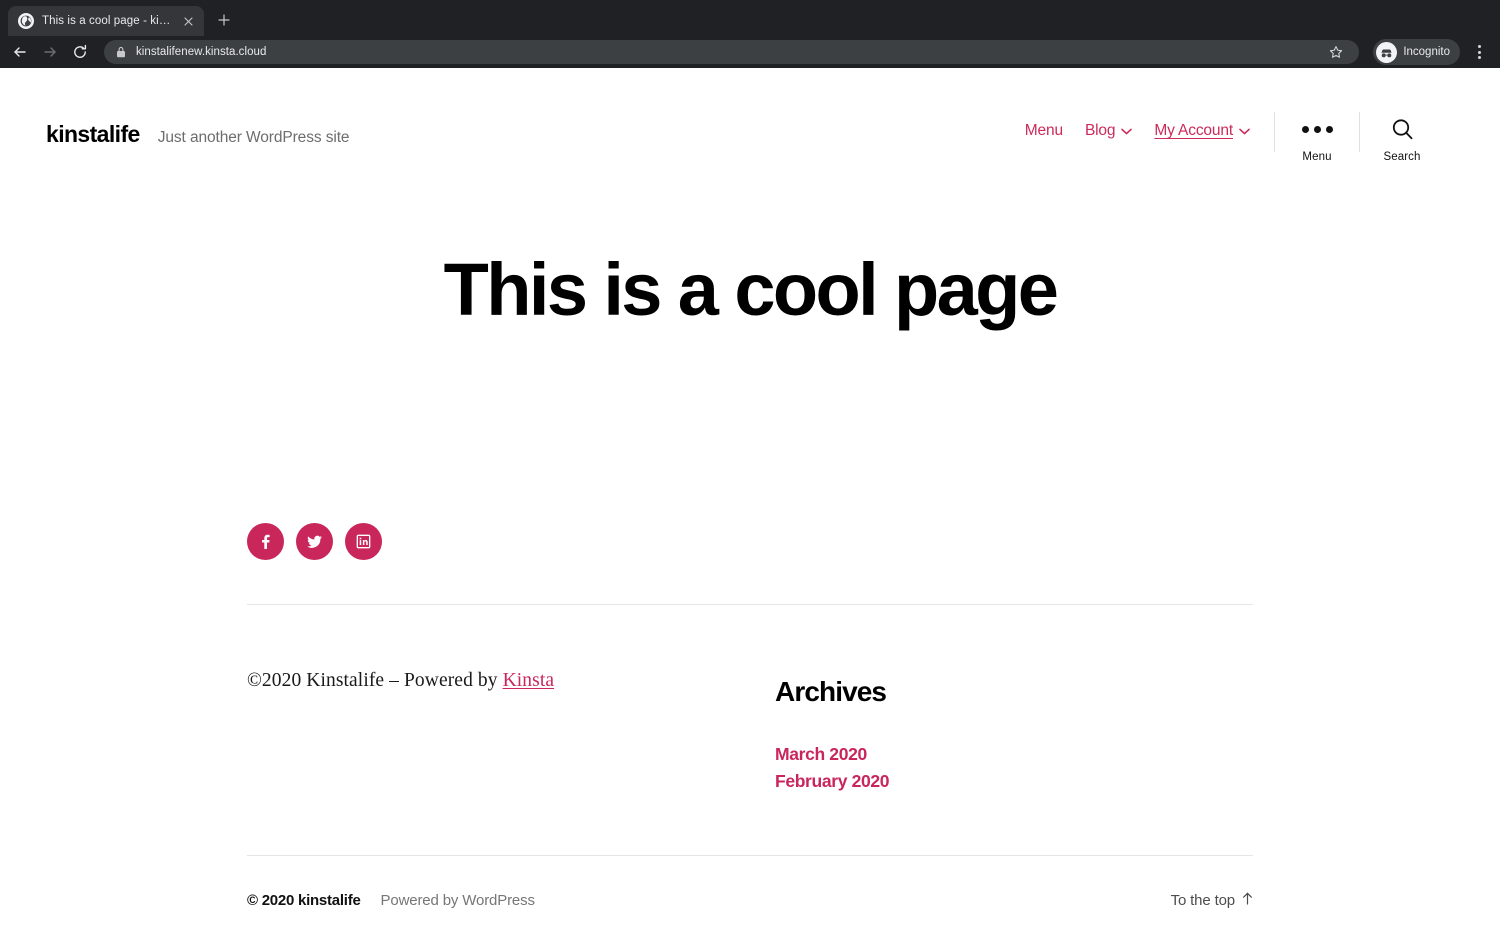  I want to click on nav-item-label: My Account, so click(1193, 130).